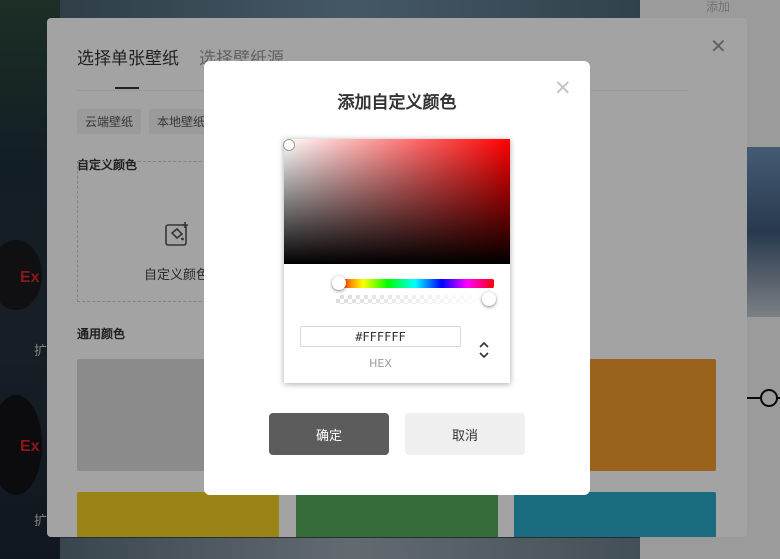 This screenshot has height=559, width=780. I want to click on hue-slider-knob, so click(339, 283).